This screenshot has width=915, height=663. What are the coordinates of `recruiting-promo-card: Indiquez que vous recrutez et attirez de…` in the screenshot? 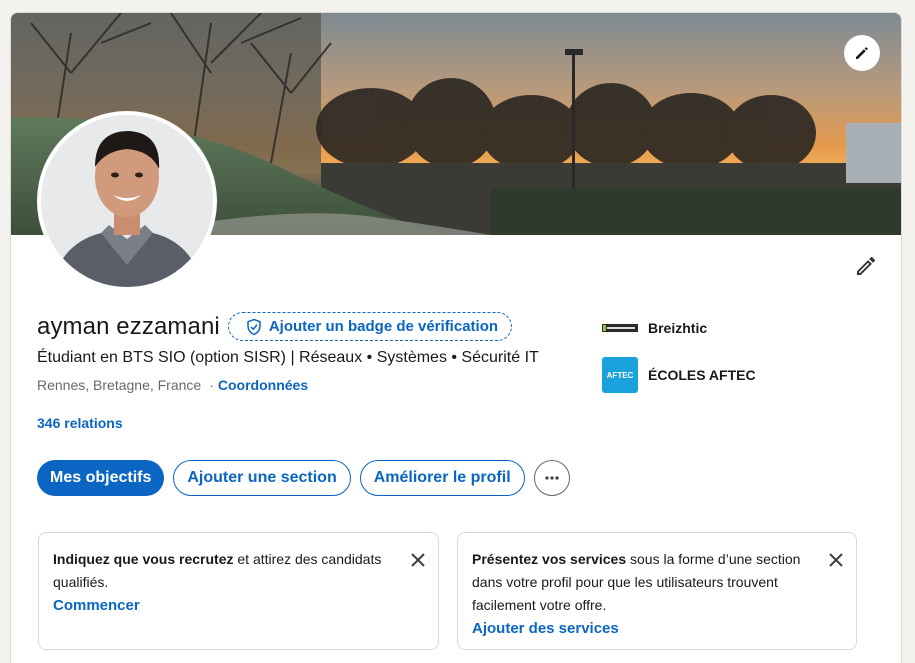 It's located at (238, 591).